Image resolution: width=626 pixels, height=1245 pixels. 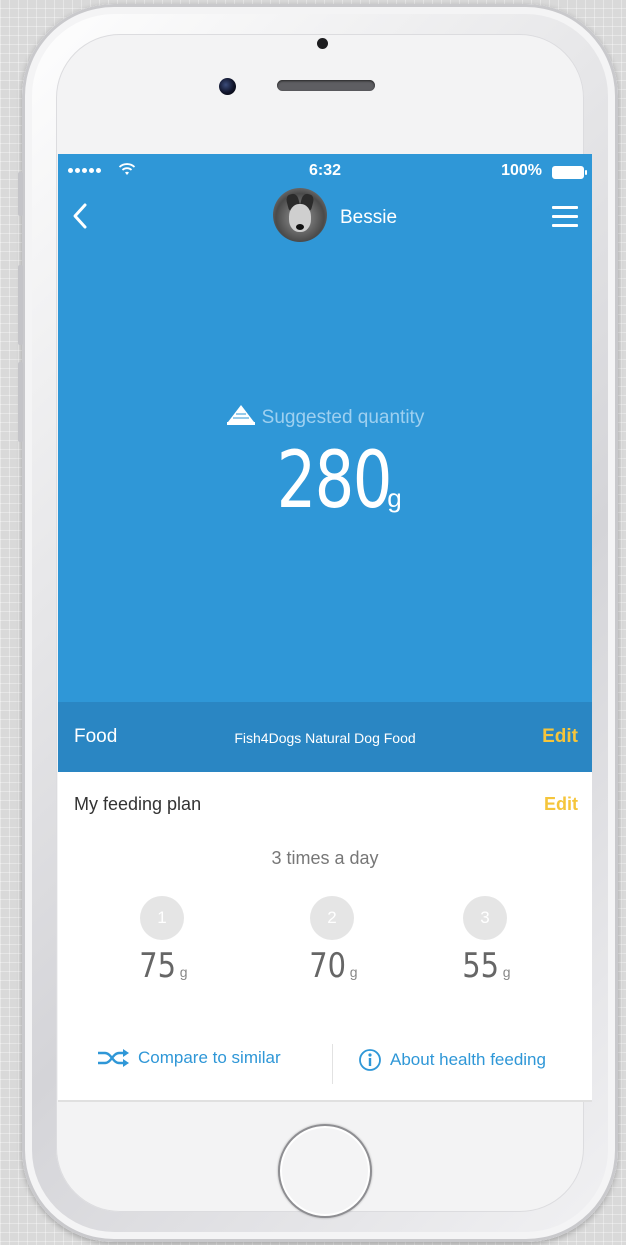 What do you see at coordinates (481, 966) in the screenshot?
I see `meal-amount: 55` at bounding box center [481, 966].